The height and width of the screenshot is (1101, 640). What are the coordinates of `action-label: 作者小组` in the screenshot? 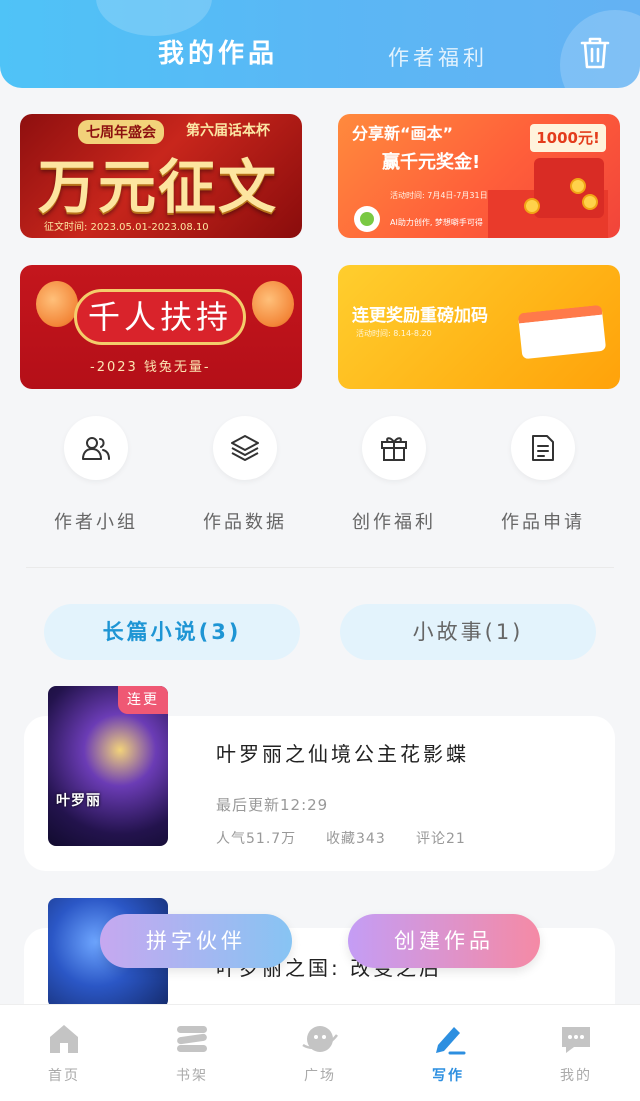 It's located at (96, 522).